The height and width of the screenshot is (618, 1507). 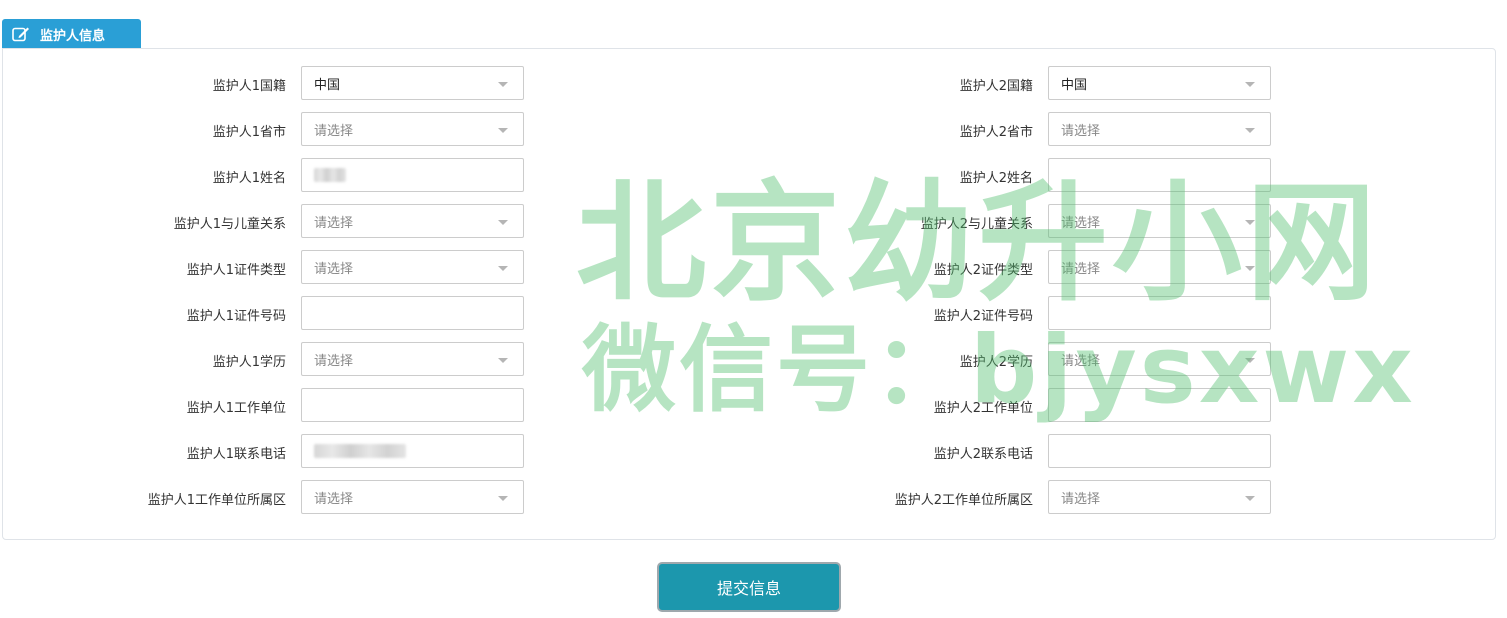 I want to click on guardian1-province-placeholder: 请选择, so click(x=334, y=131).